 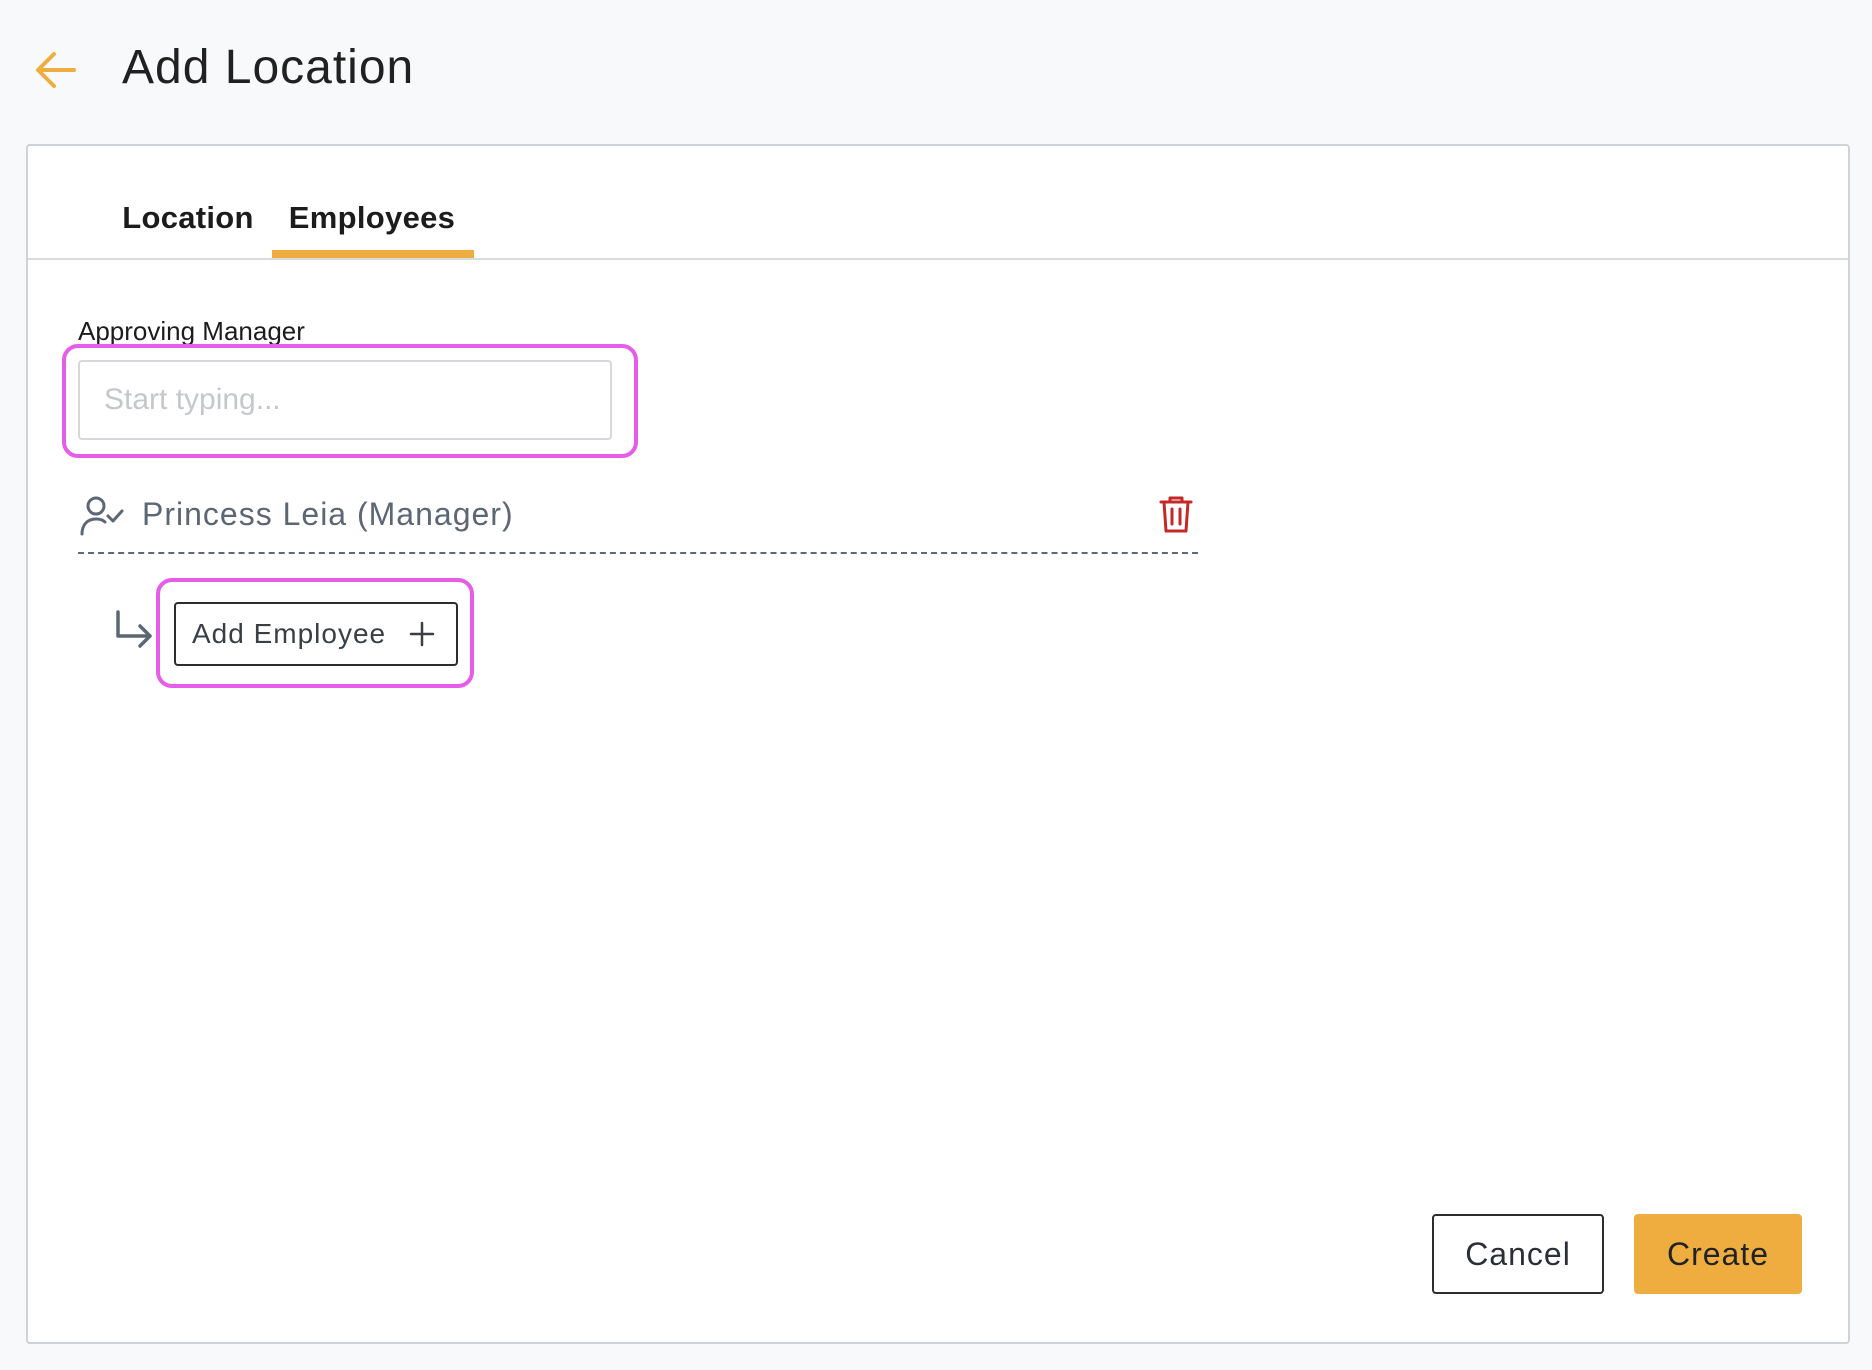 What do you see at coordinates (345, 400) in the screenshot?
I see `approving-manager-input` at bounding box center [345, 400].